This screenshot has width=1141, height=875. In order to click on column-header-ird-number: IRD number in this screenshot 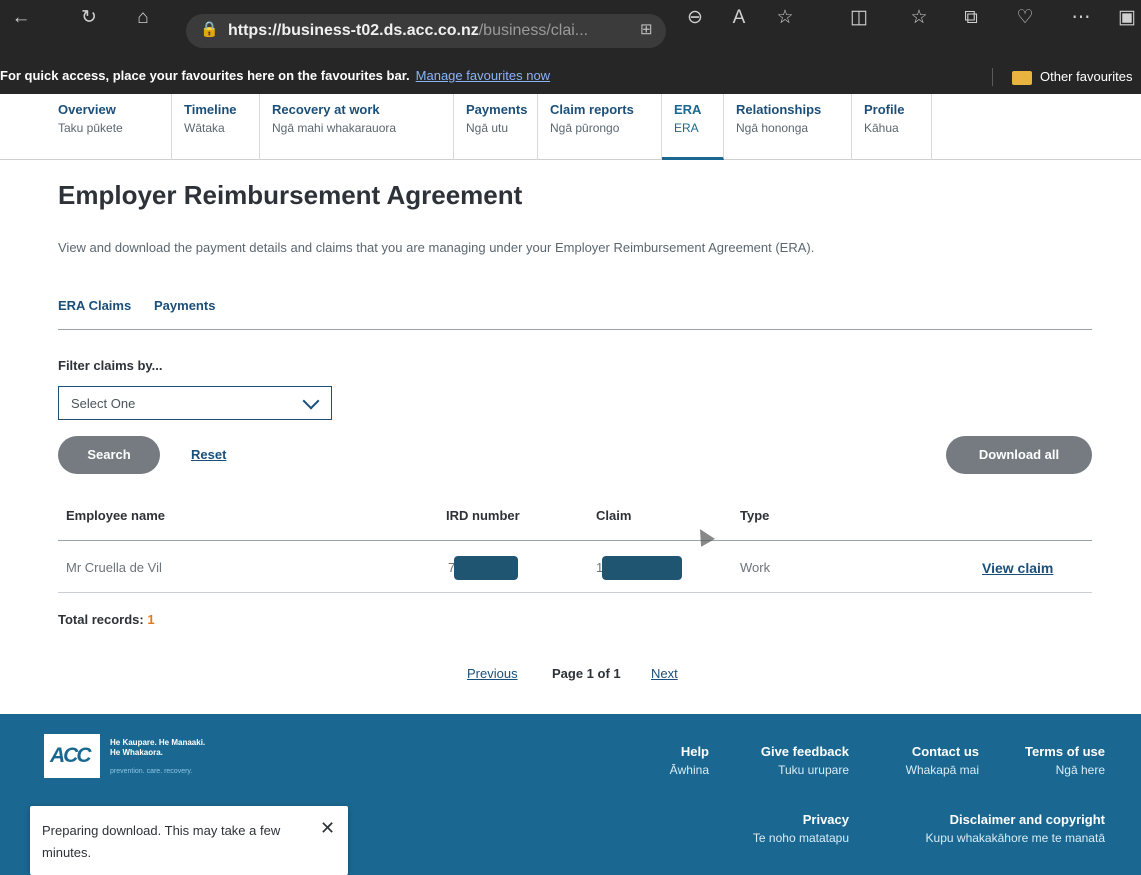, I will do `click(483, 515)`.